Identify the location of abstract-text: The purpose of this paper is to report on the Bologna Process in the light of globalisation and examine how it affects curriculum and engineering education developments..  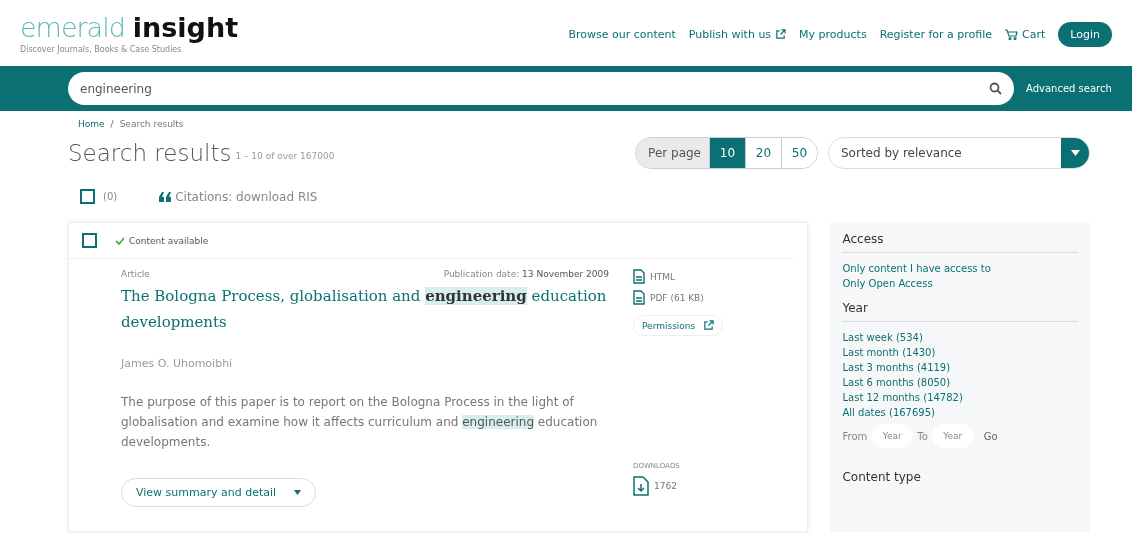
(360, 422).